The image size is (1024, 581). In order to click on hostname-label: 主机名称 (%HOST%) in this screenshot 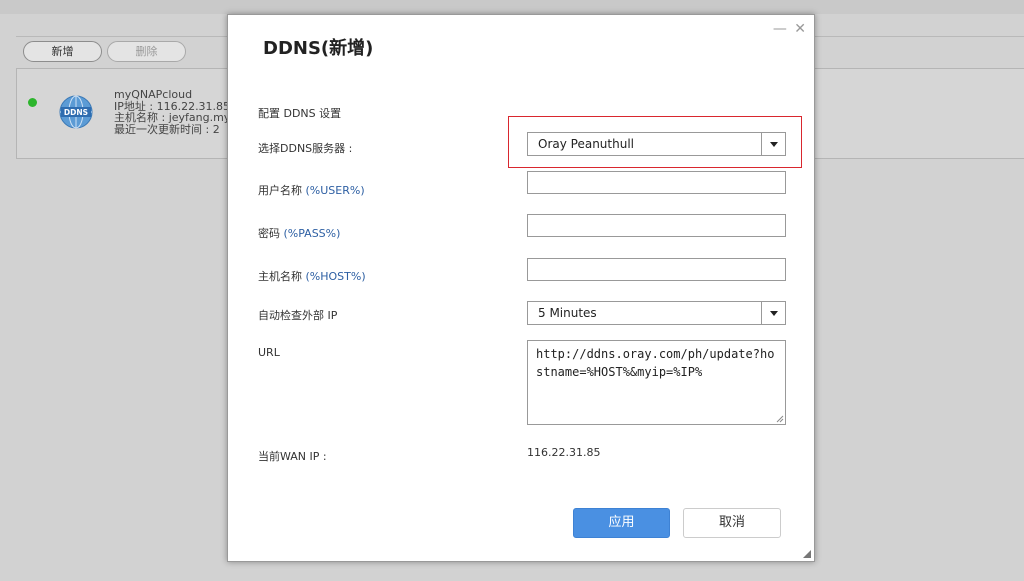, I will do `click(312, 276)`.